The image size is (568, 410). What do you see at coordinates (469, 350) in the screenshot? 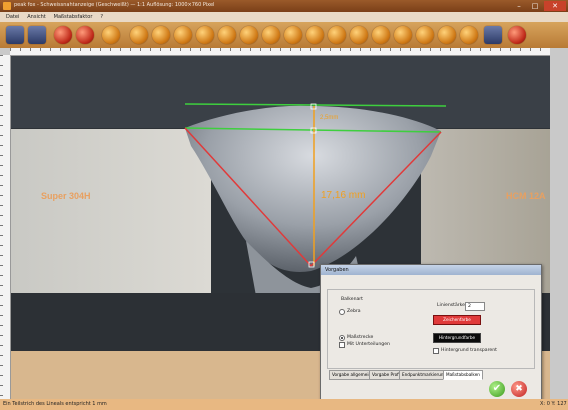
I see `check-transparent-label: Hintergrund transparent` at bounding box center [469, 350].